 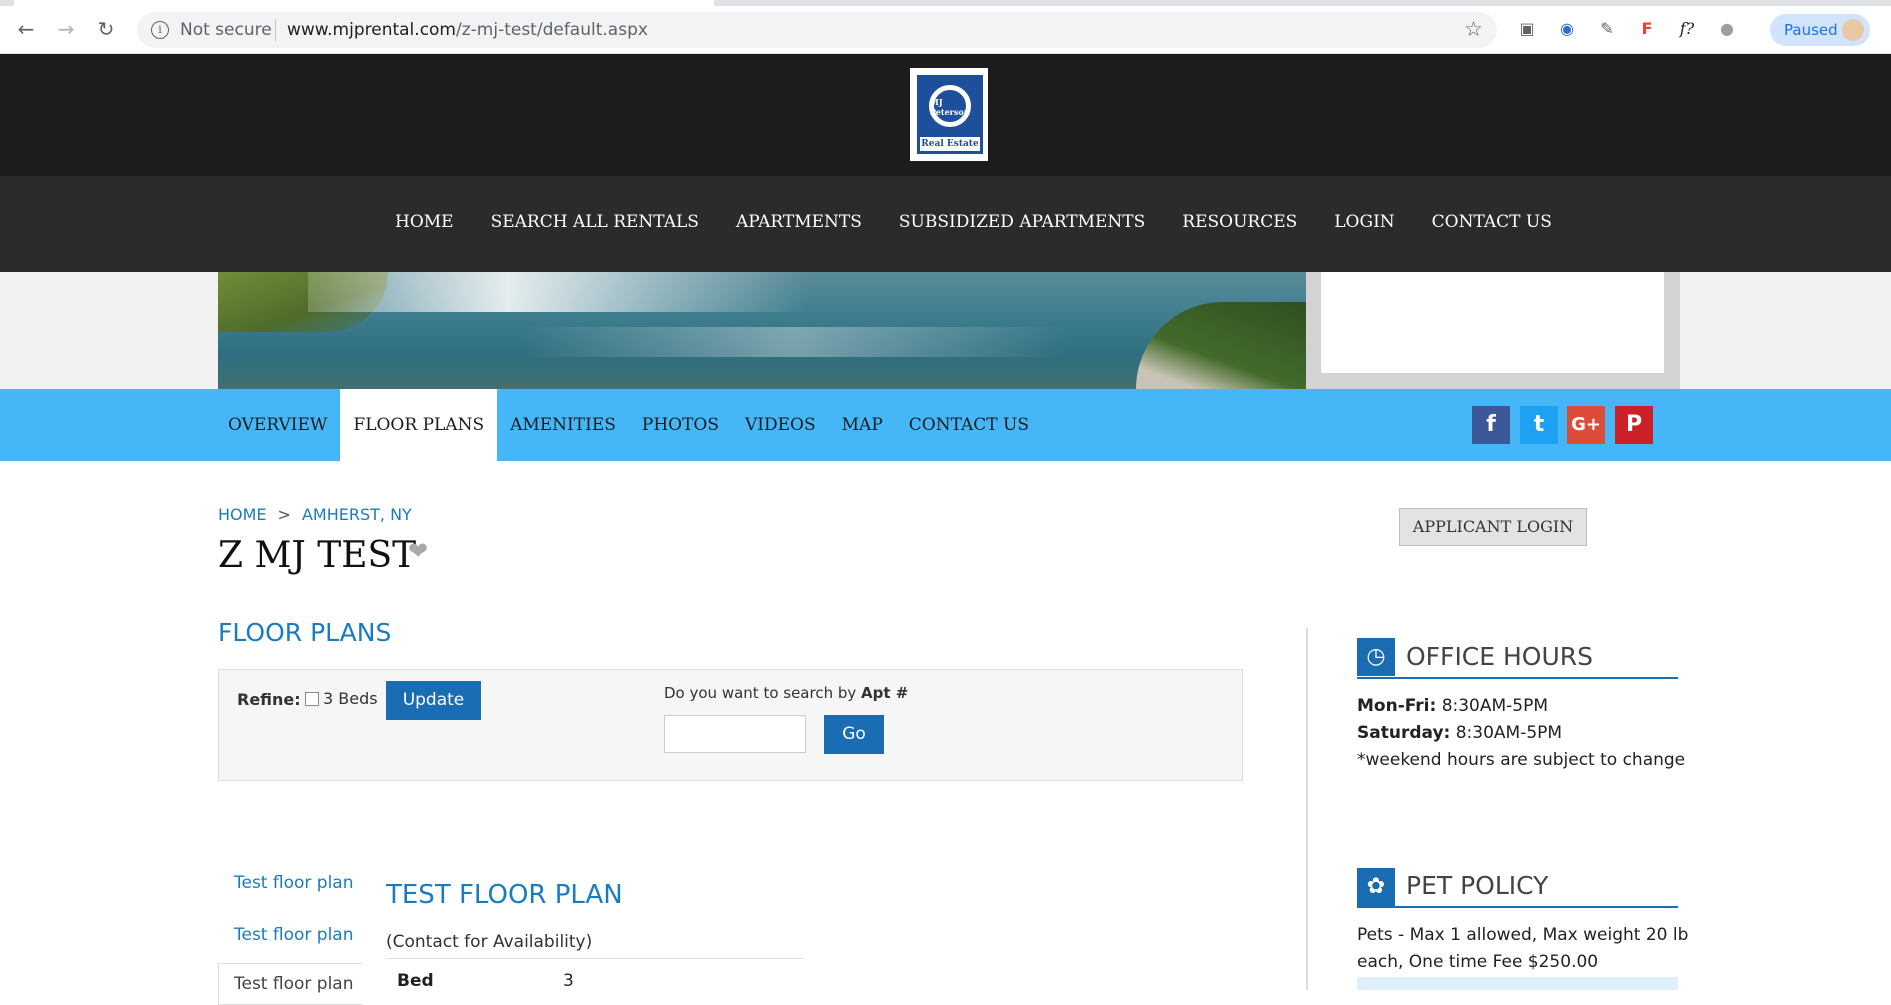 What do you see at coordinates (418, 551) in the screenshot?
I see `favorite-heart-icon: ❤` at bounding box center [418, 551].